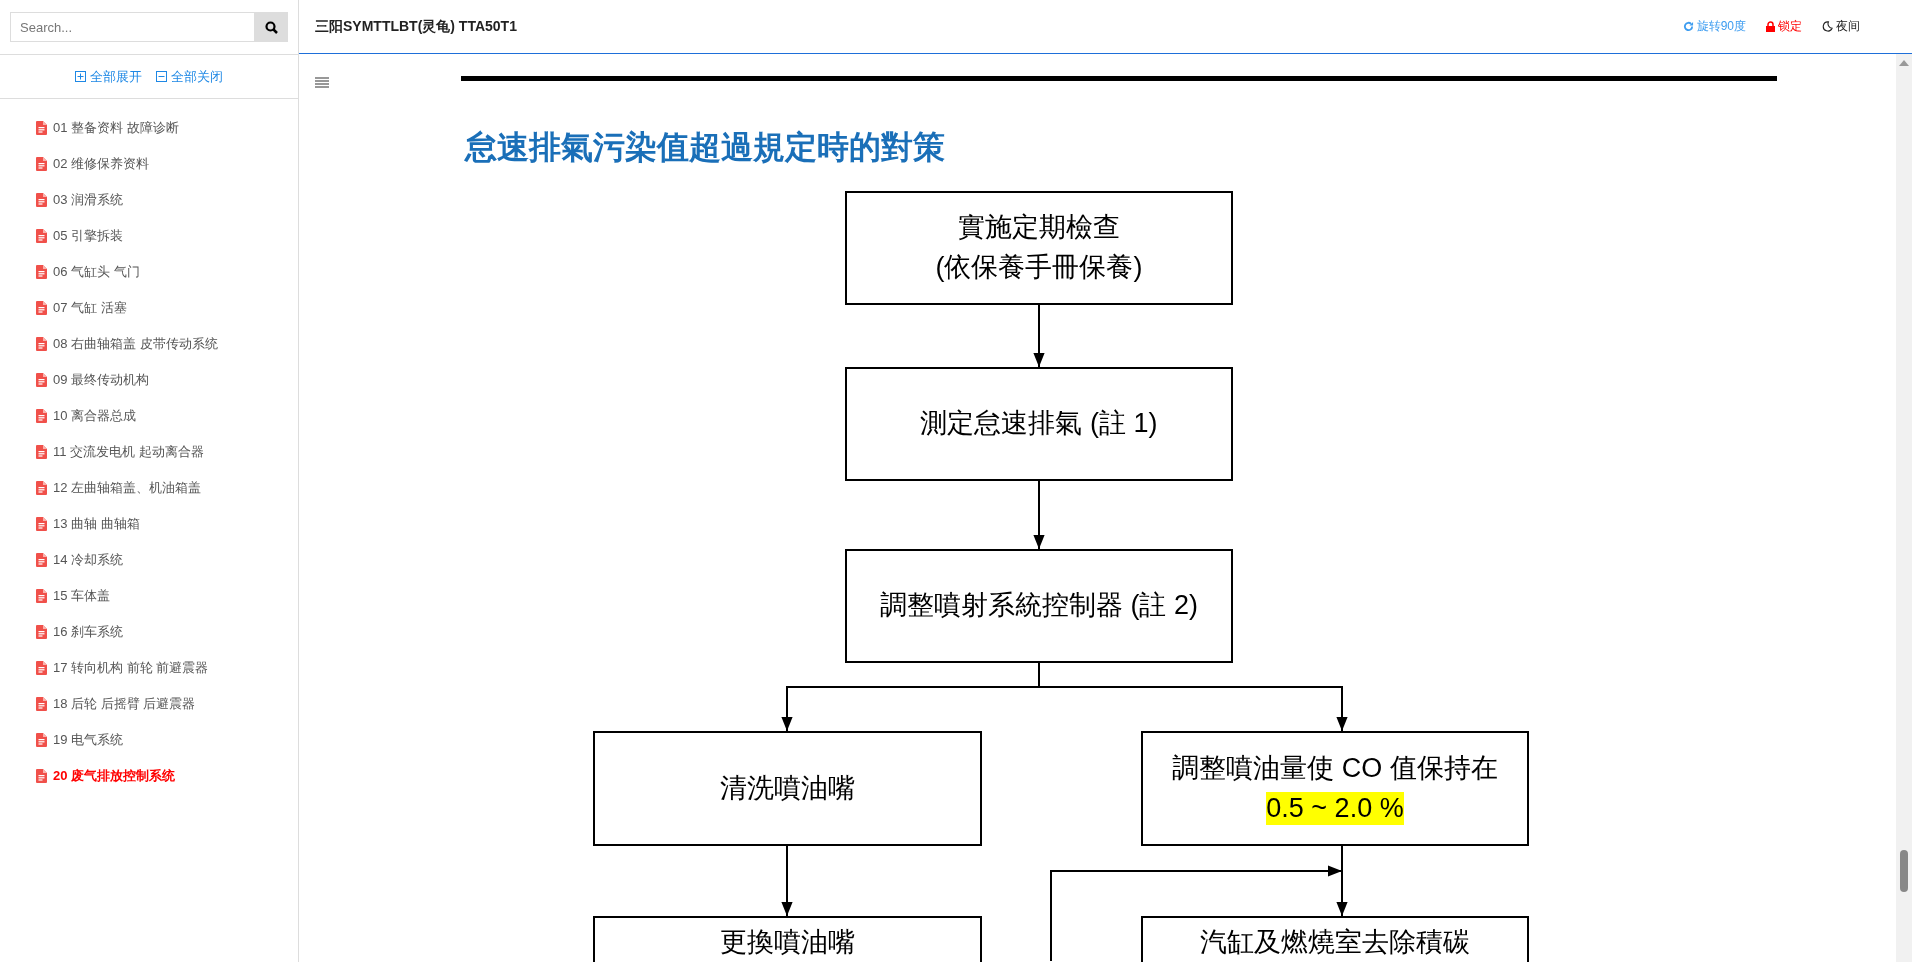 The width and height of the screenshot is (1912, 962). Describe the element at coordinates (1784, 26) in the screenshot. I see `lock-button: 锁定` at that location.